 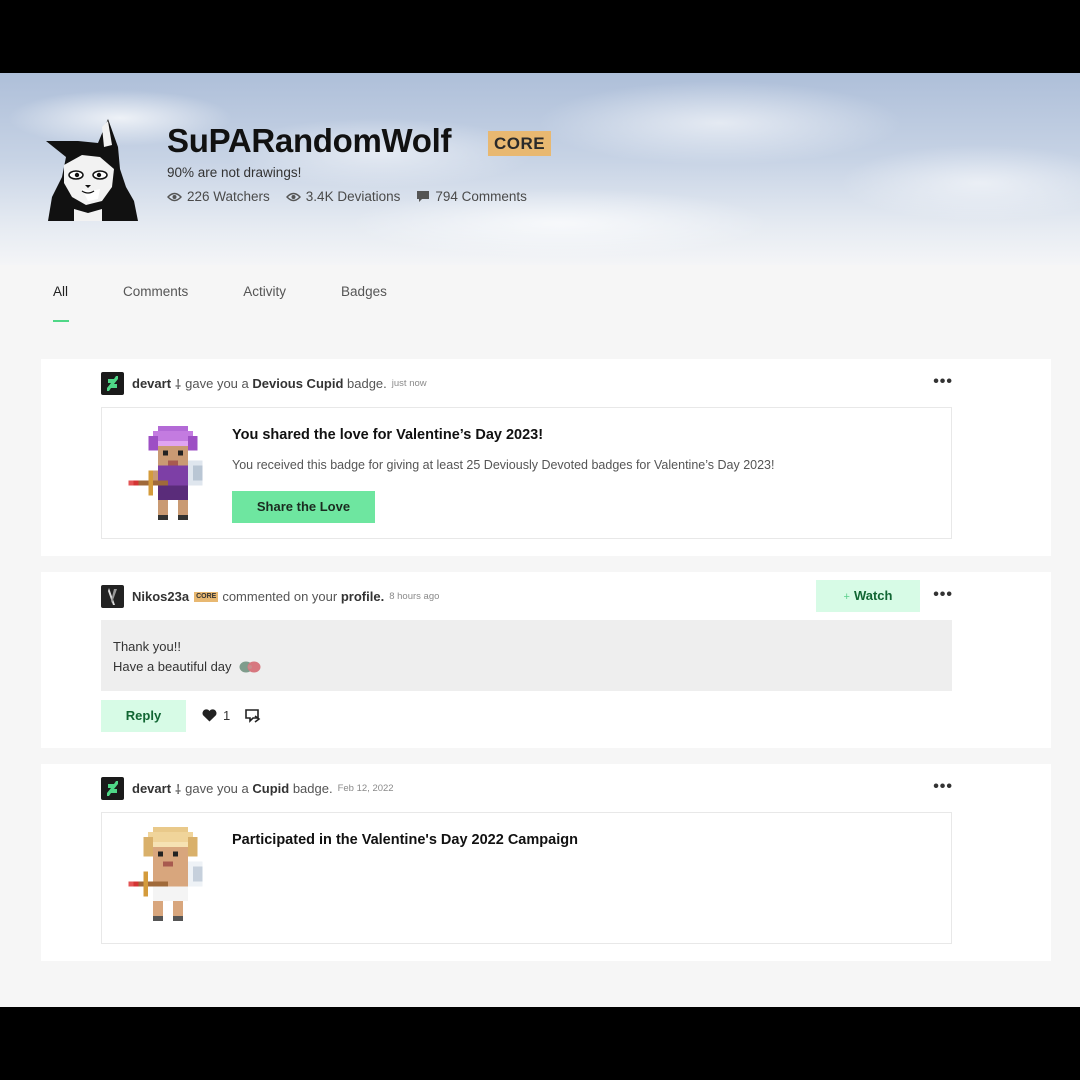 I want to click on watch-button: + Watch, so click(x=868, y=596).